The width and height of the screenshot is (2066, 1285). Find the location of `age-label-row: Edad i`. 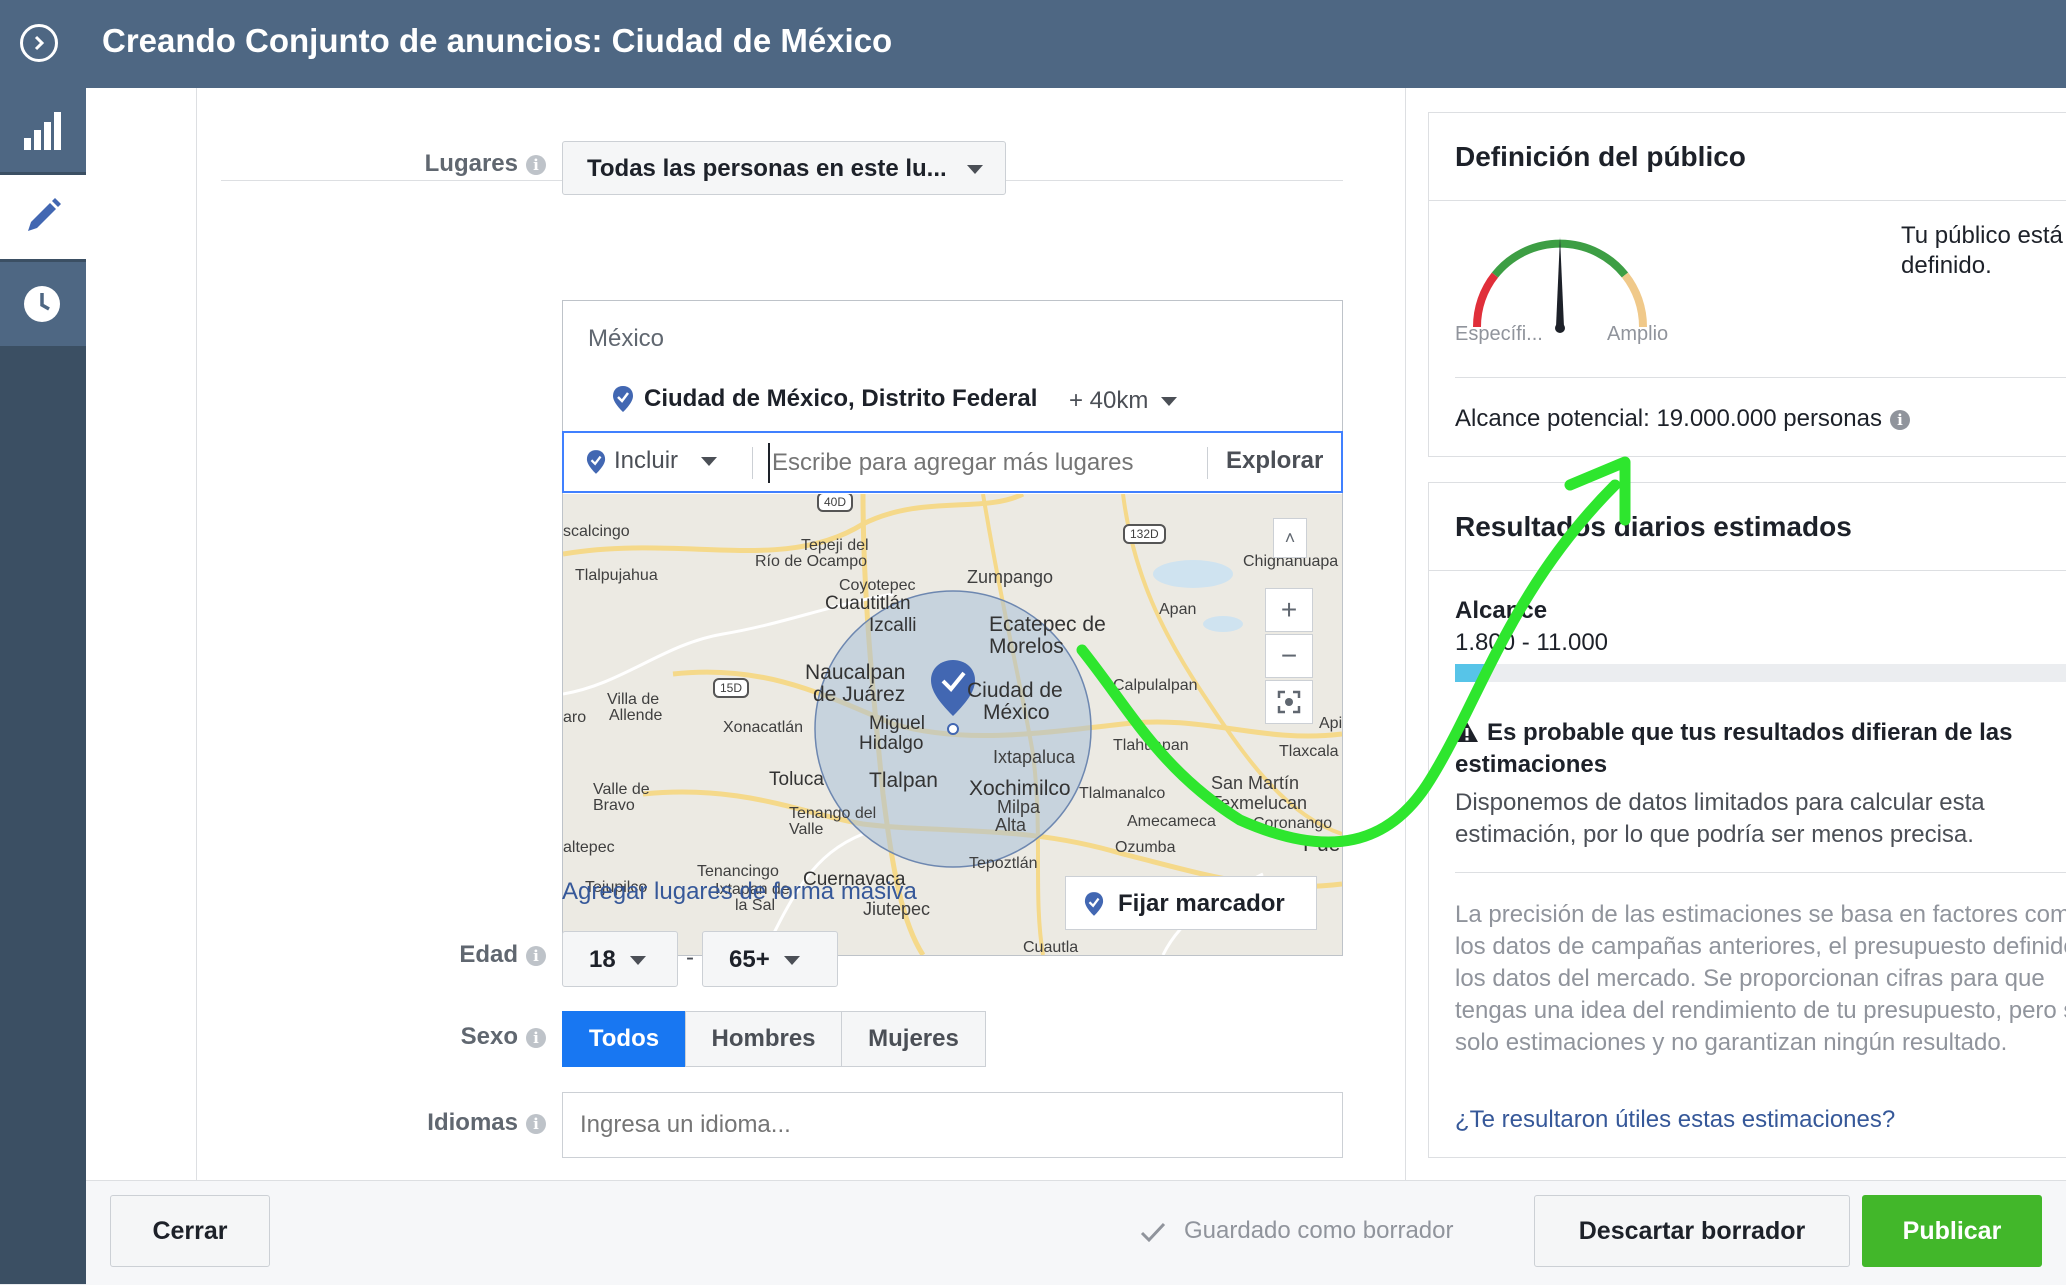

age-label-row: Edad i is located at coordinates (426, 955).